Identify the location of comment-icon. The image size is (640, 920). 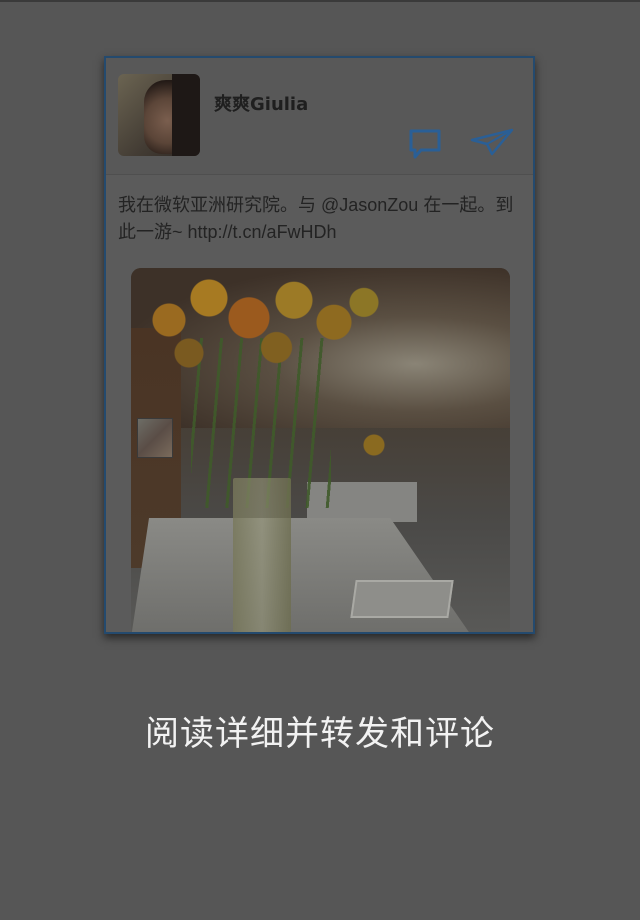
(425, 144).